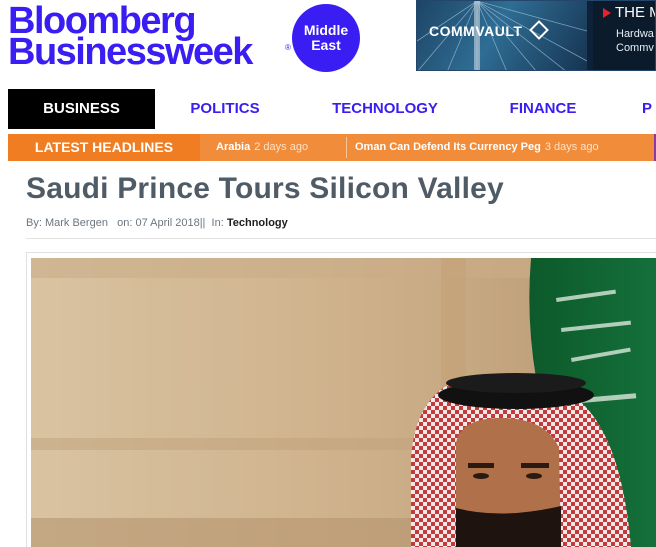  I want to click on article-title: Saudi Prince Tours Silicon Valley, so click(265, 188).